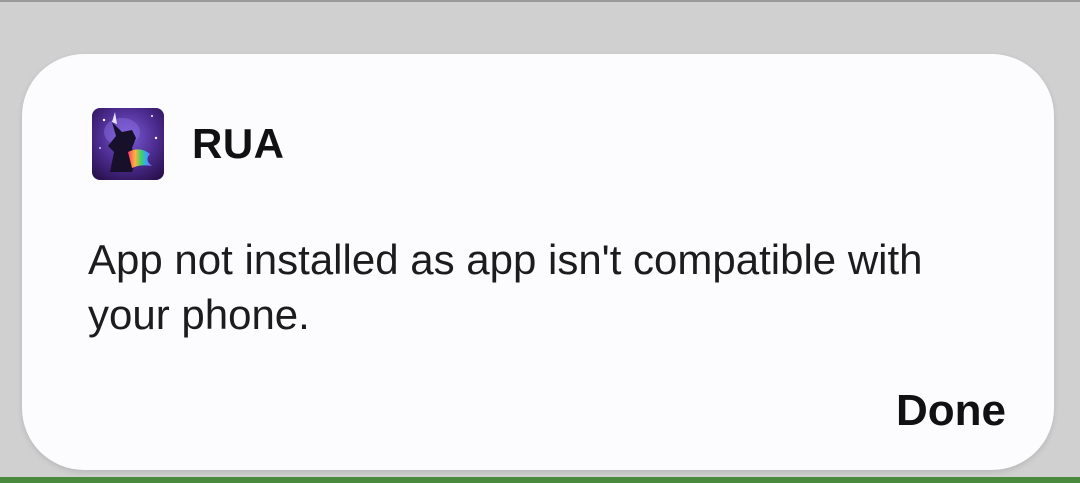  I want to click on dialog-header: RUA, so click(188, 144).